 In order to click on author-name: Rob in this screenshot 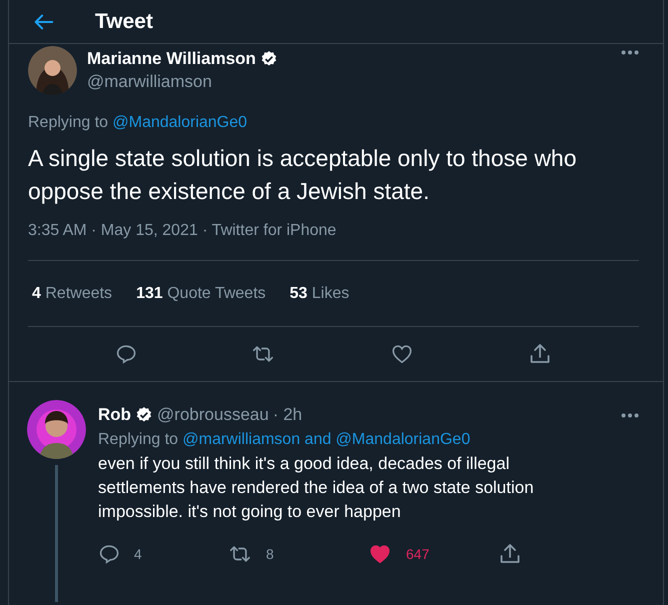, I will do `click(115, 415)`.